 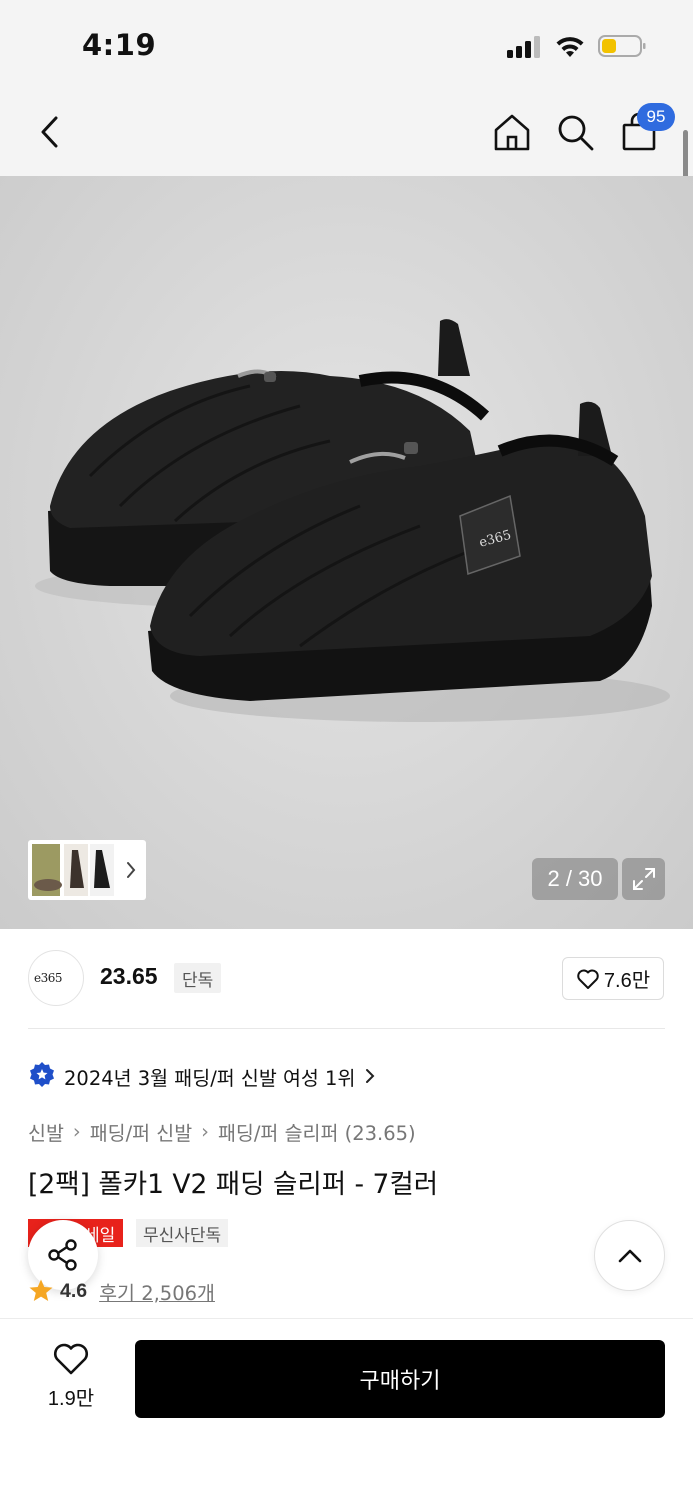 What do you see at coordinates (523, 47) in the screenshot?
I see `cellular-signal-icon` at bounding box center [523, 47].